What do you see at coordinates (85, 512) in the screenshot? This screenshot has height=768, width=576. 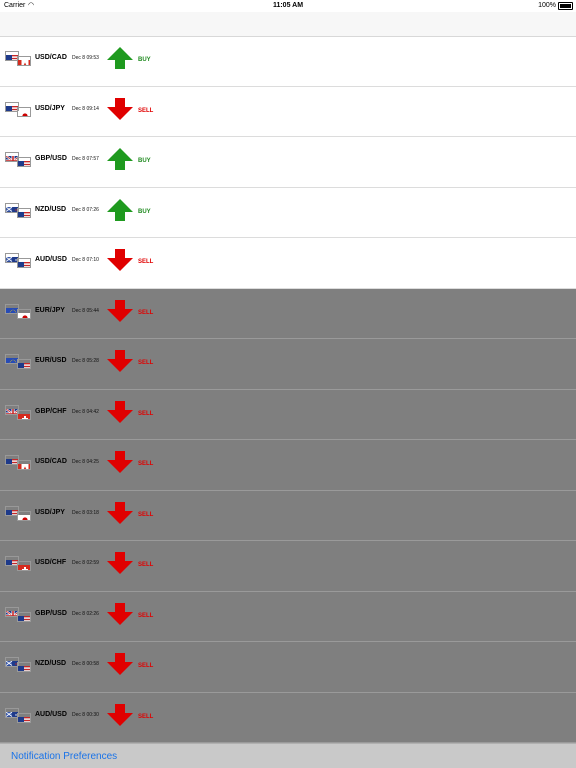 I see `signal-timestamp: Dec 8 03:18` at bounding box center [85, 512].